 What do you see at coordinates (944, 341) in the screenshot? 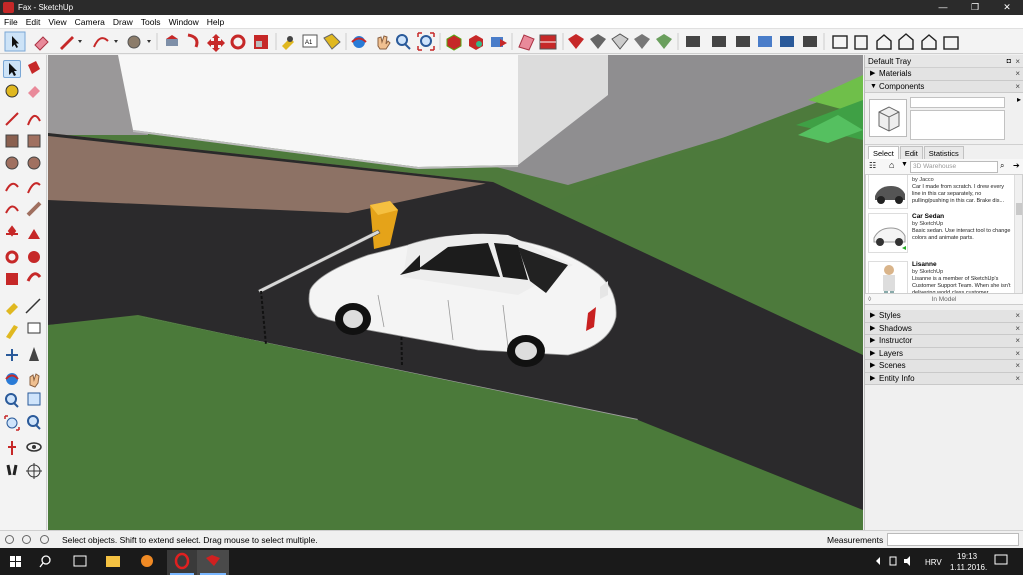
I see `panel-instructor: ▶ Instructor ×` at bounding box center [944, 341].